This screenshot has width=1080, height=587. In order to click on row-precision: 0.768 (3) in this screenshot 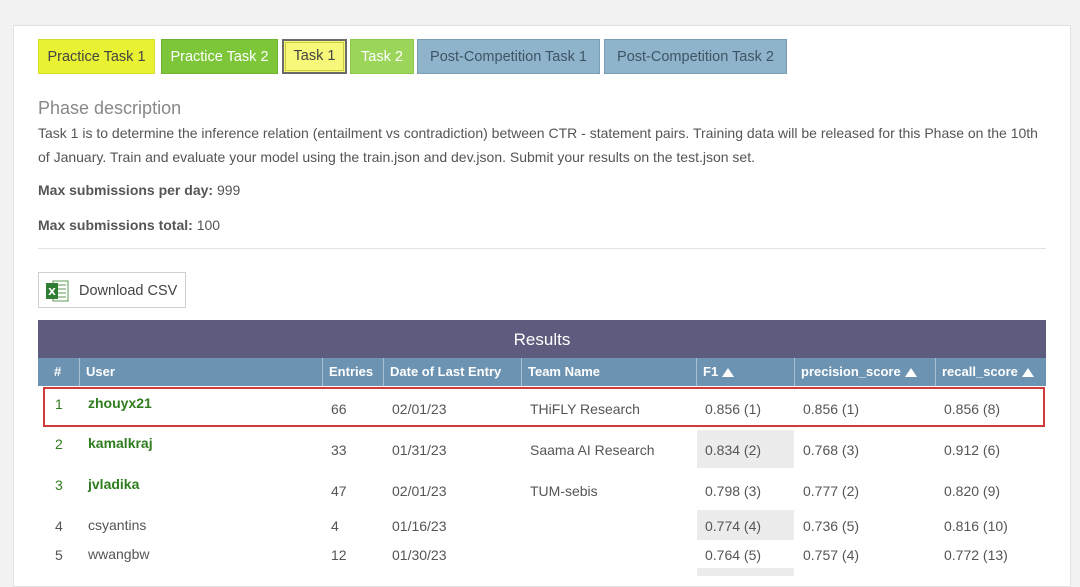, I will do `click(831, 450)`.